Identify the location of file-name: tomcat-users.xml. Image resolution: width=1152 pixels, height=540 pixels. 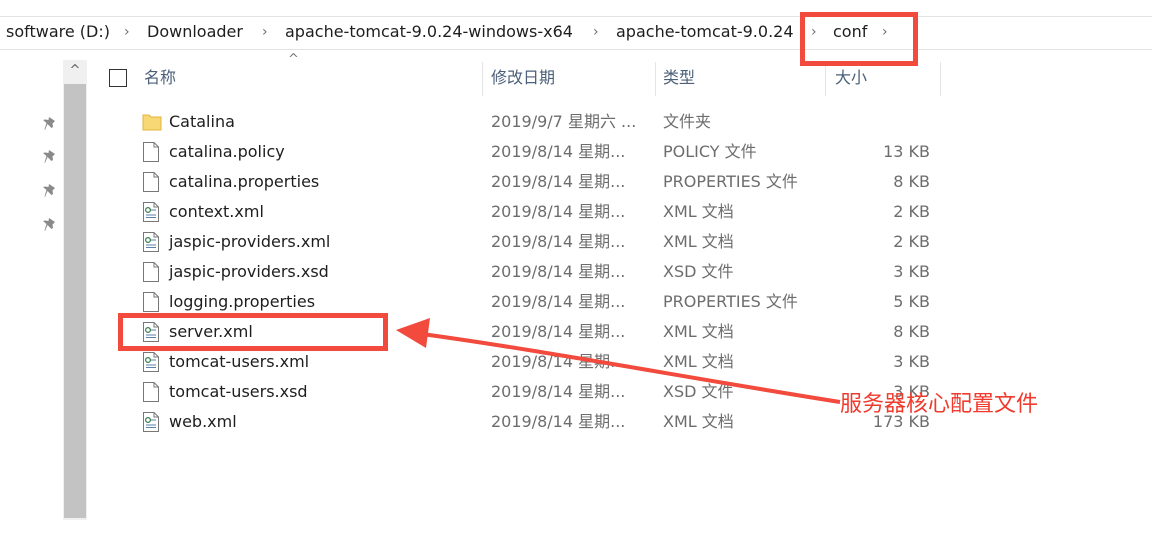
(239, 361).